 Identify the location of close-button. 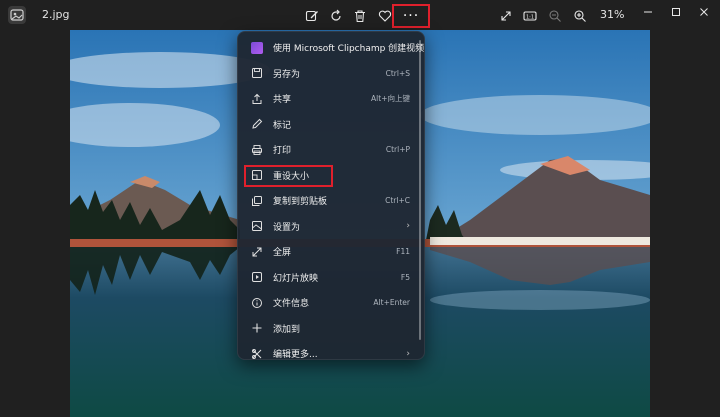
(704, 12).